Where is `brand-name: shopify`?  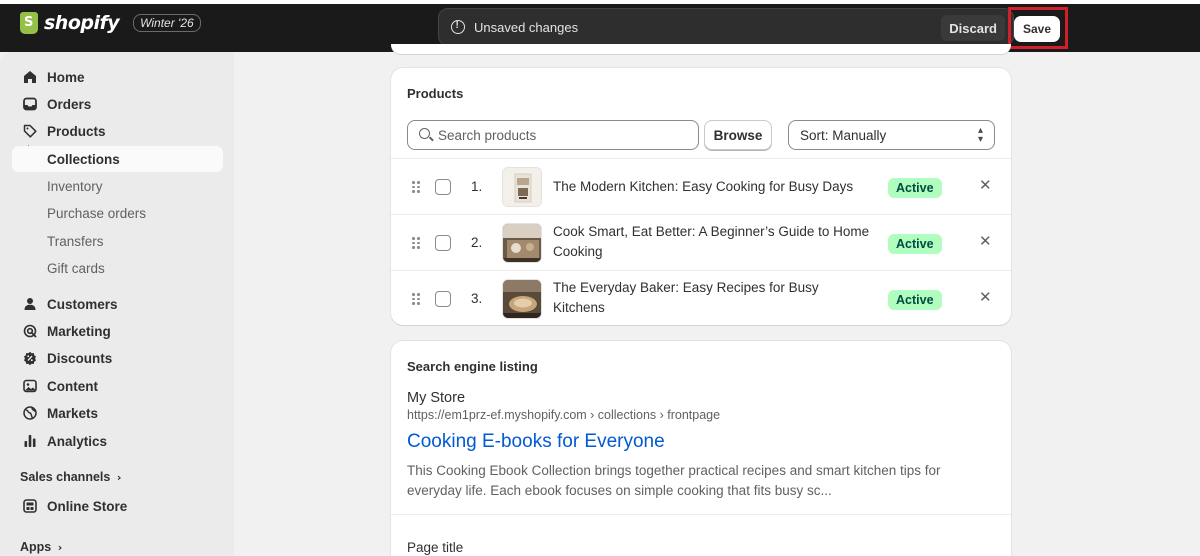 brand-name: shopify is located at coordinates (82, 23).